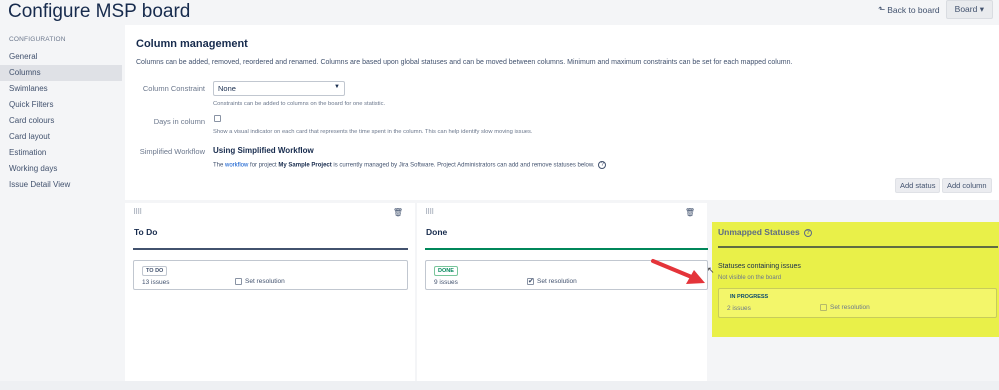 This screenshot has height=390, width=999. I want to click on back-to-board-link: ⬑ Back to board, so click(909, 9).